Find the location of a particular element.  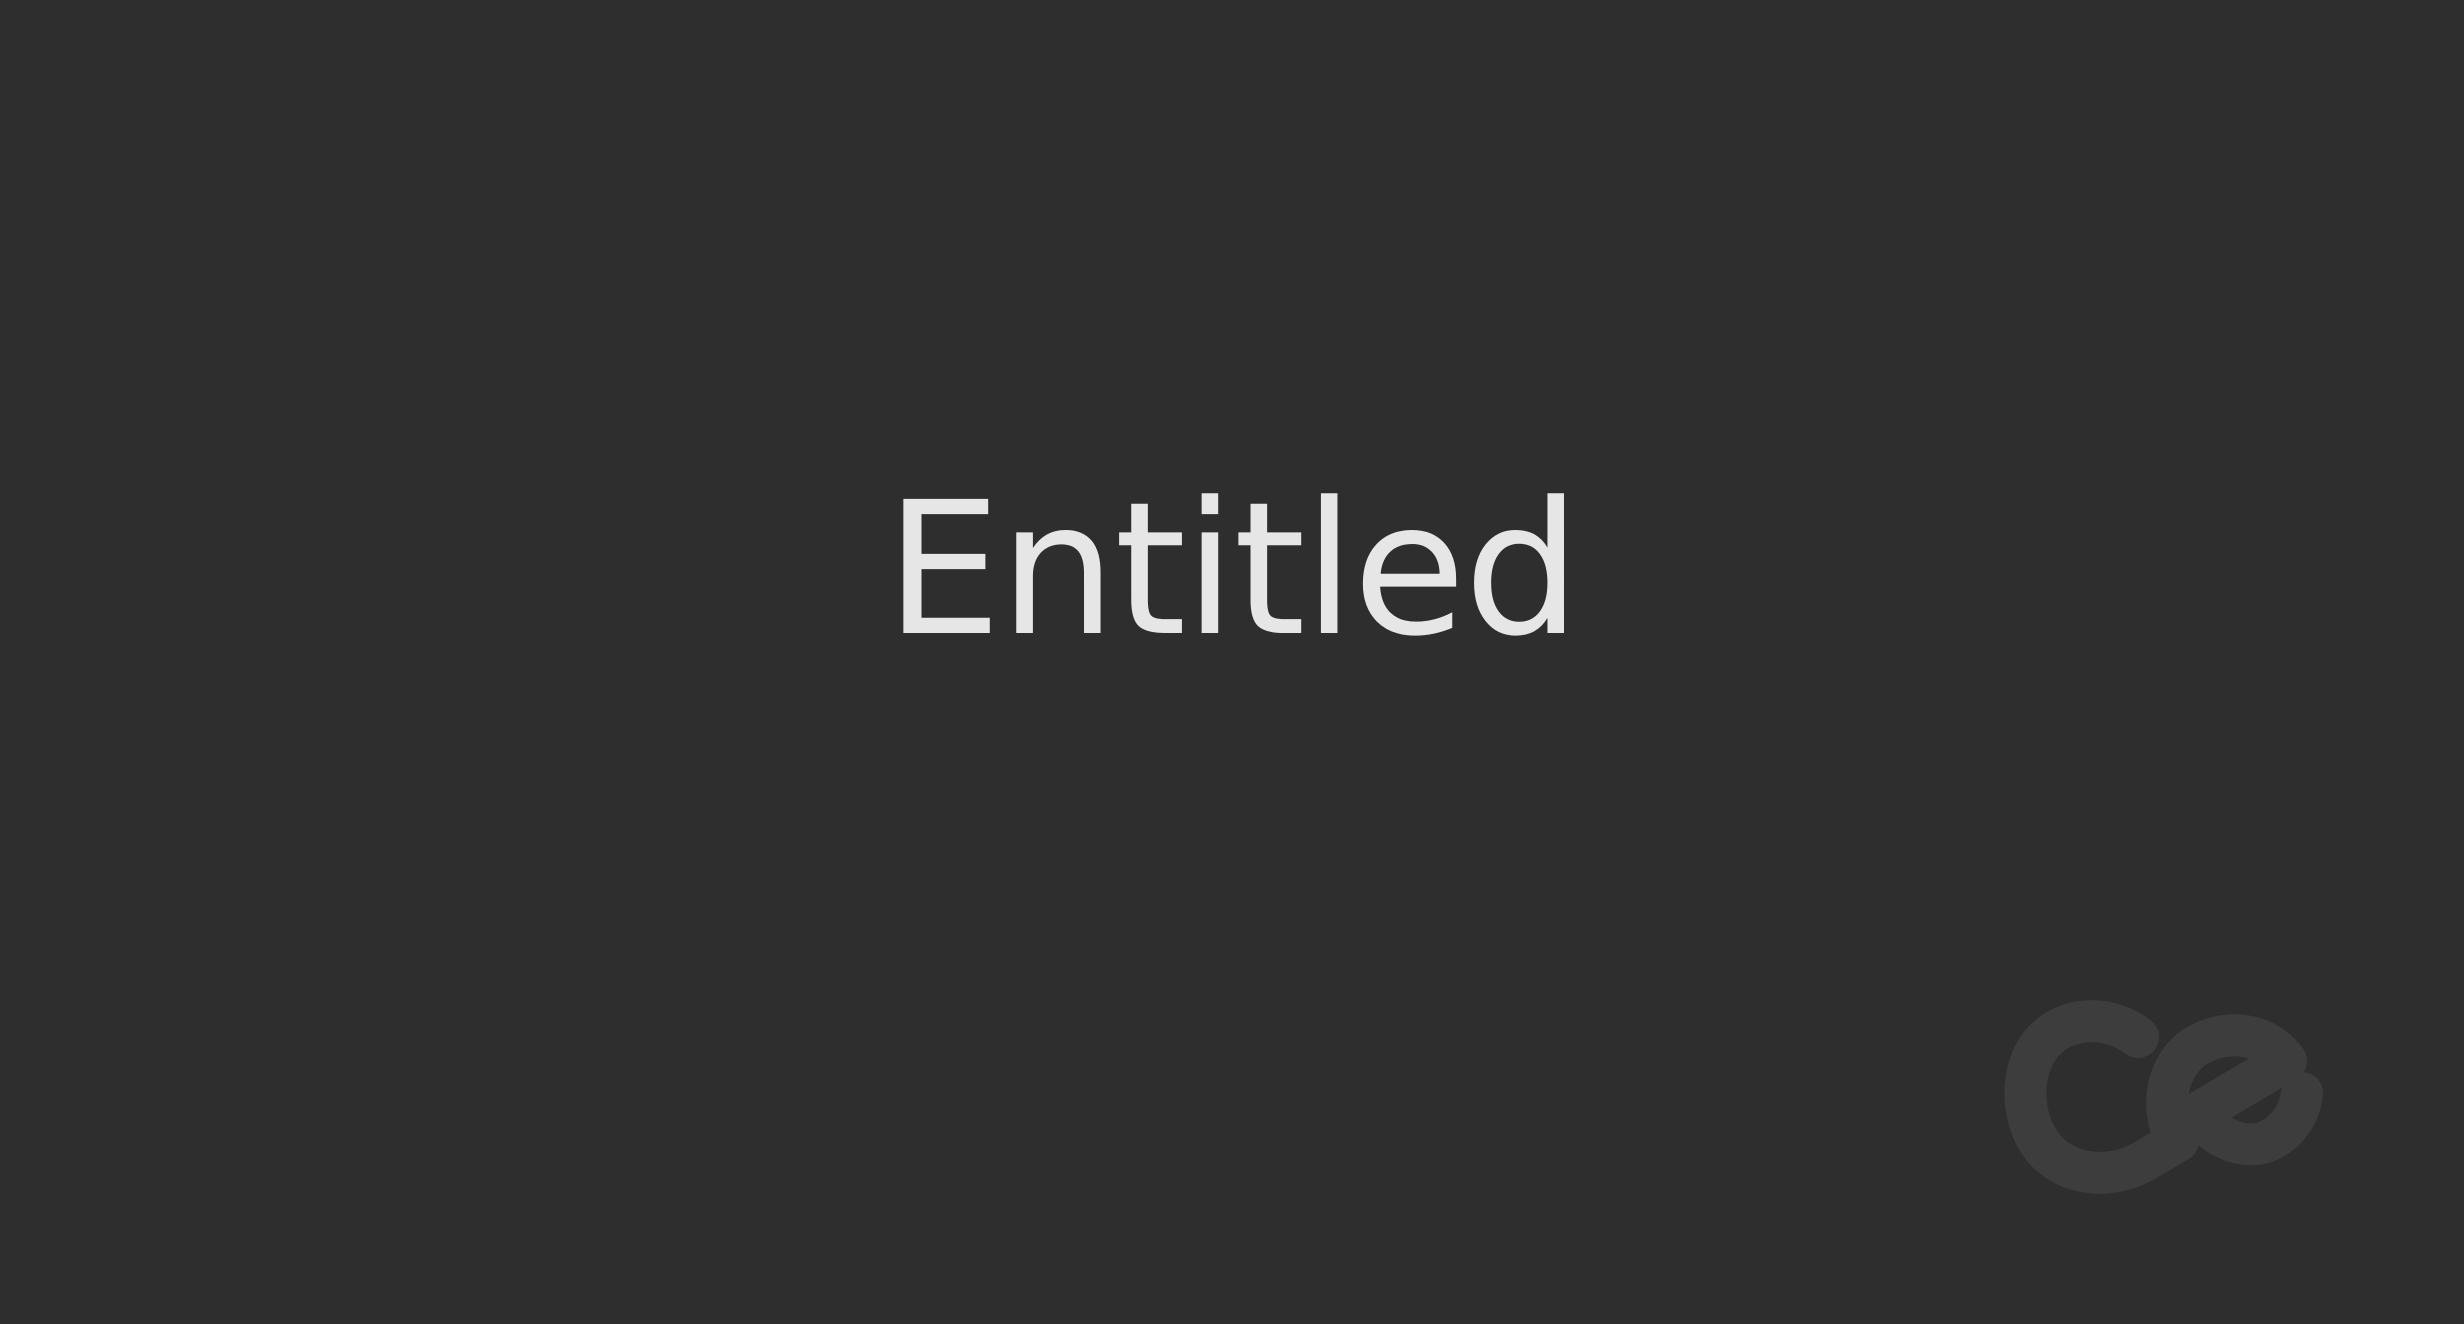

ce-logo-icon is located at coordinates (2163, 1097).